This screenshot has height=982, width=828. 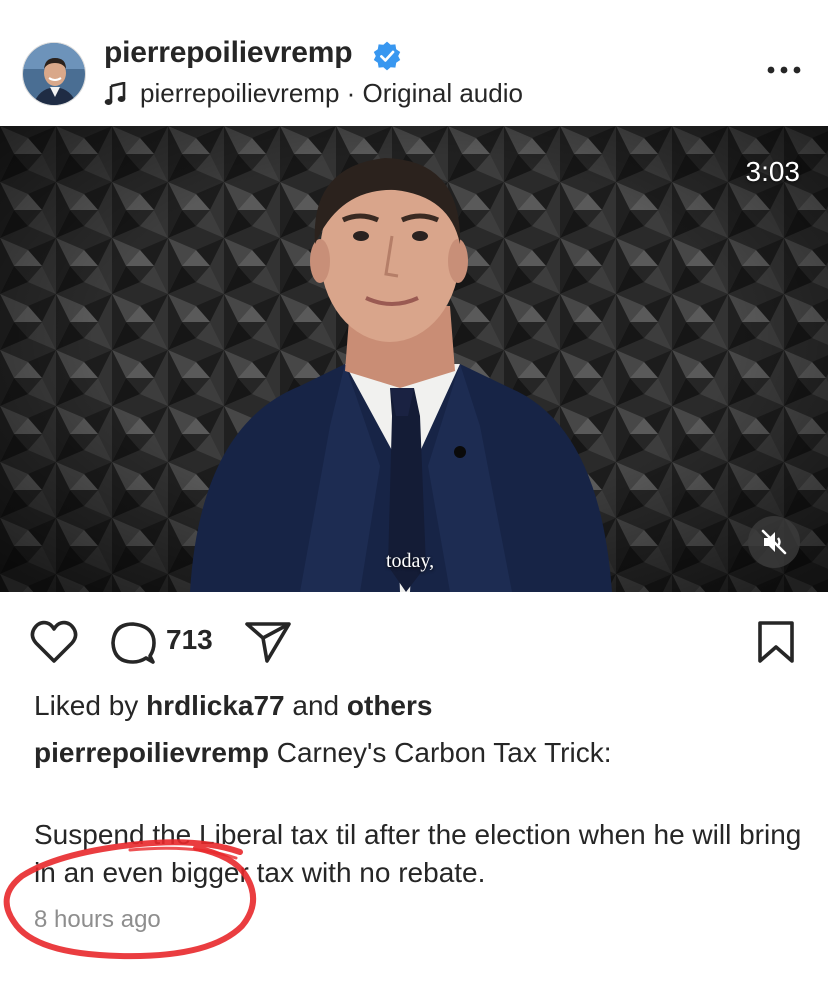 I want to click on video-subtitle: today,, so click(x=410, y=561).